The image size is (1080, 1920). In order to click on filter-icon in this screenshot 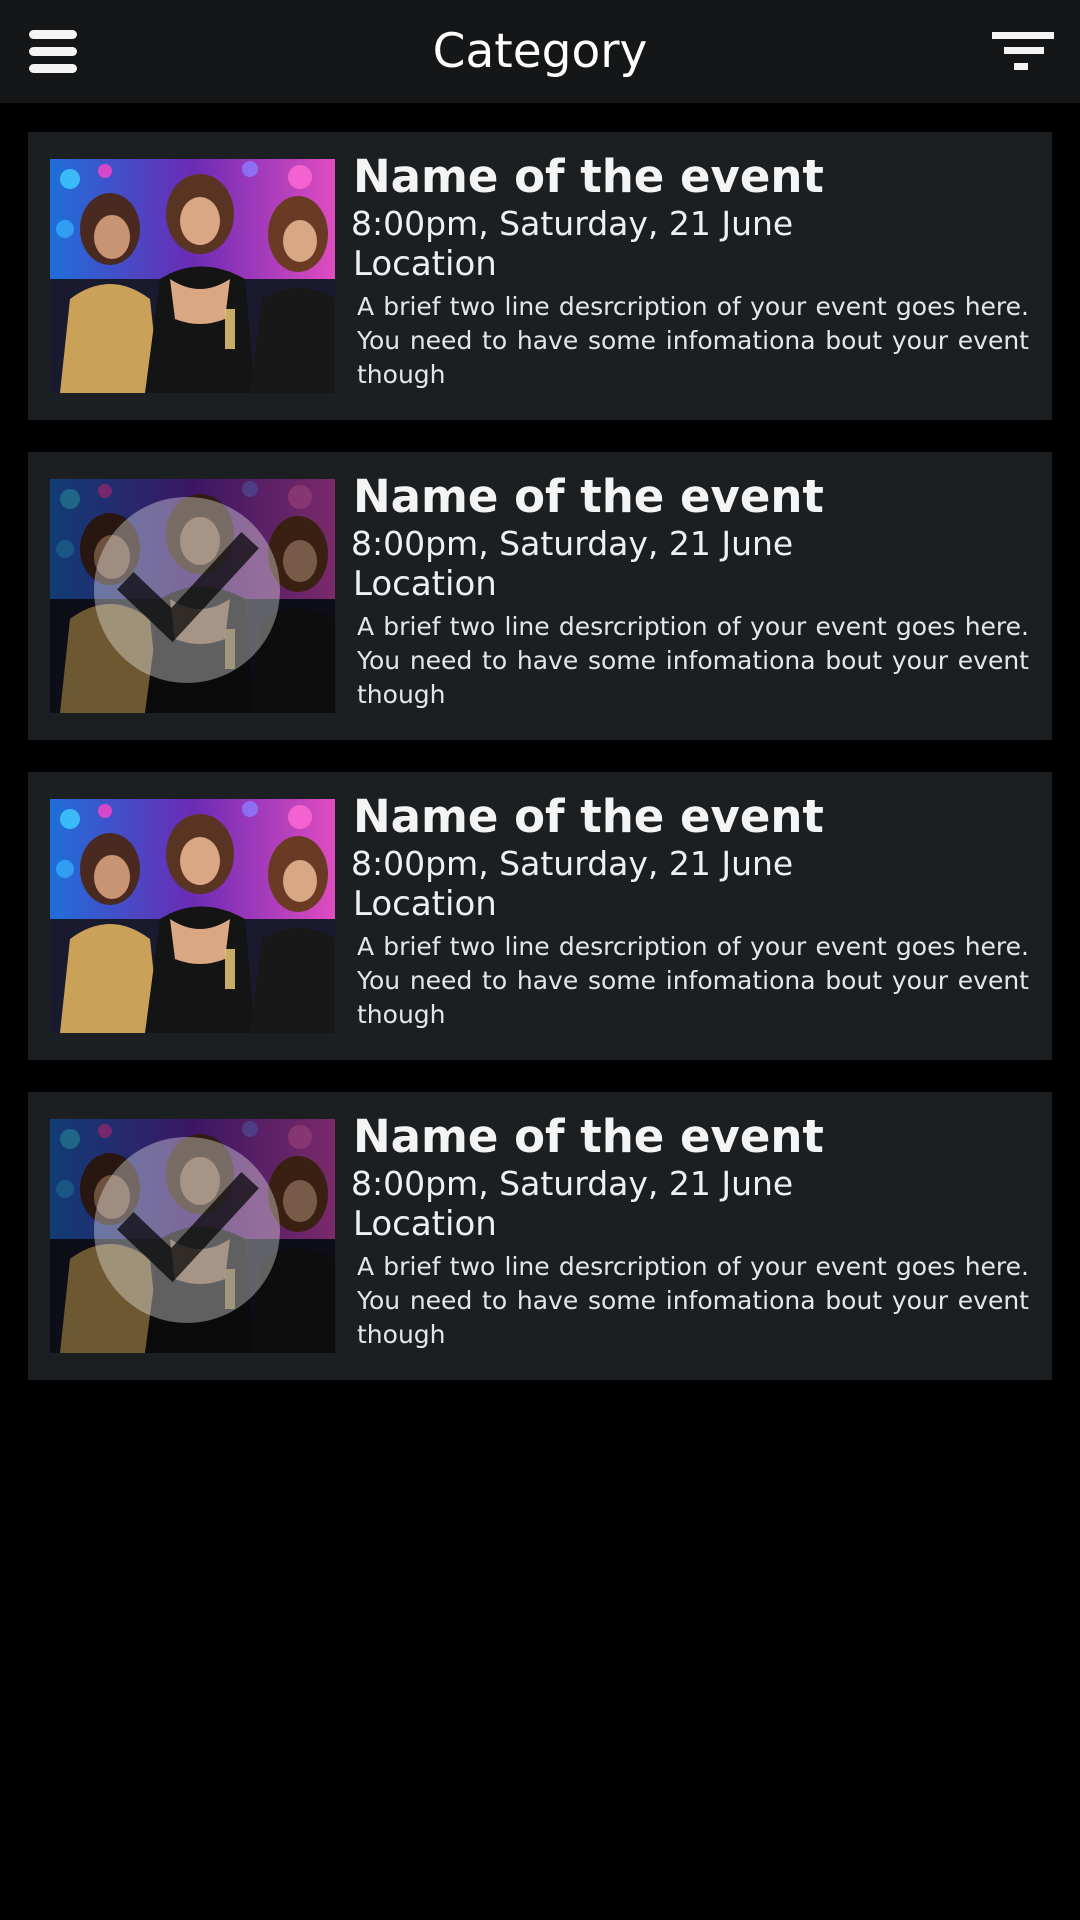, I will do `click(1025, 53)`.